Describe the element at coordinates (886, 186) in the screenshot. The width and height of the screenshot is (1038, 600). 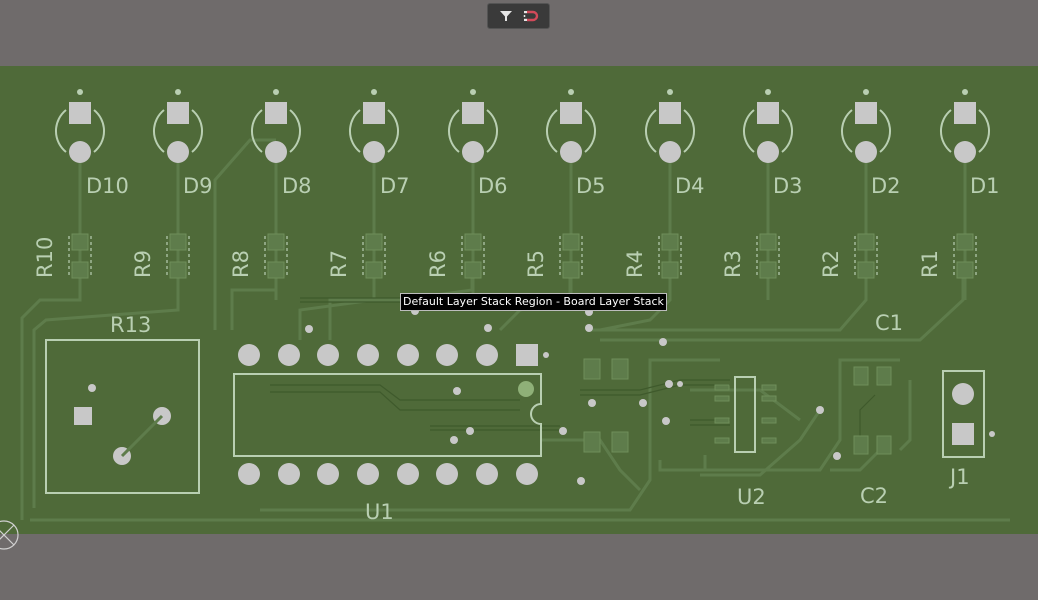
I see `led-label: D2` at that location.